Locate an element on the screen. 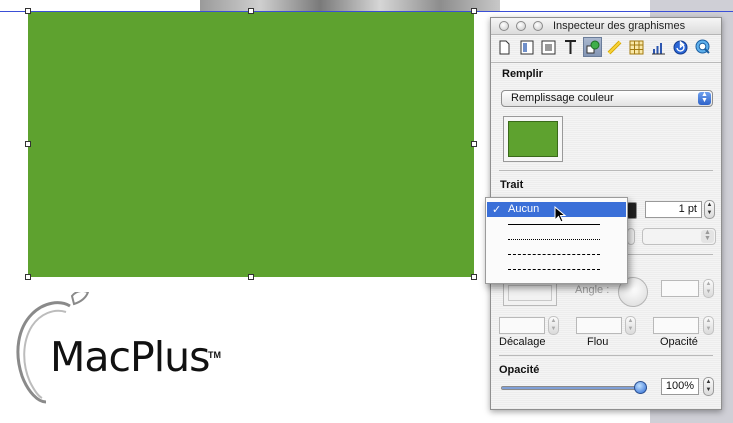  text-icon is located at coordinates (570, 47).